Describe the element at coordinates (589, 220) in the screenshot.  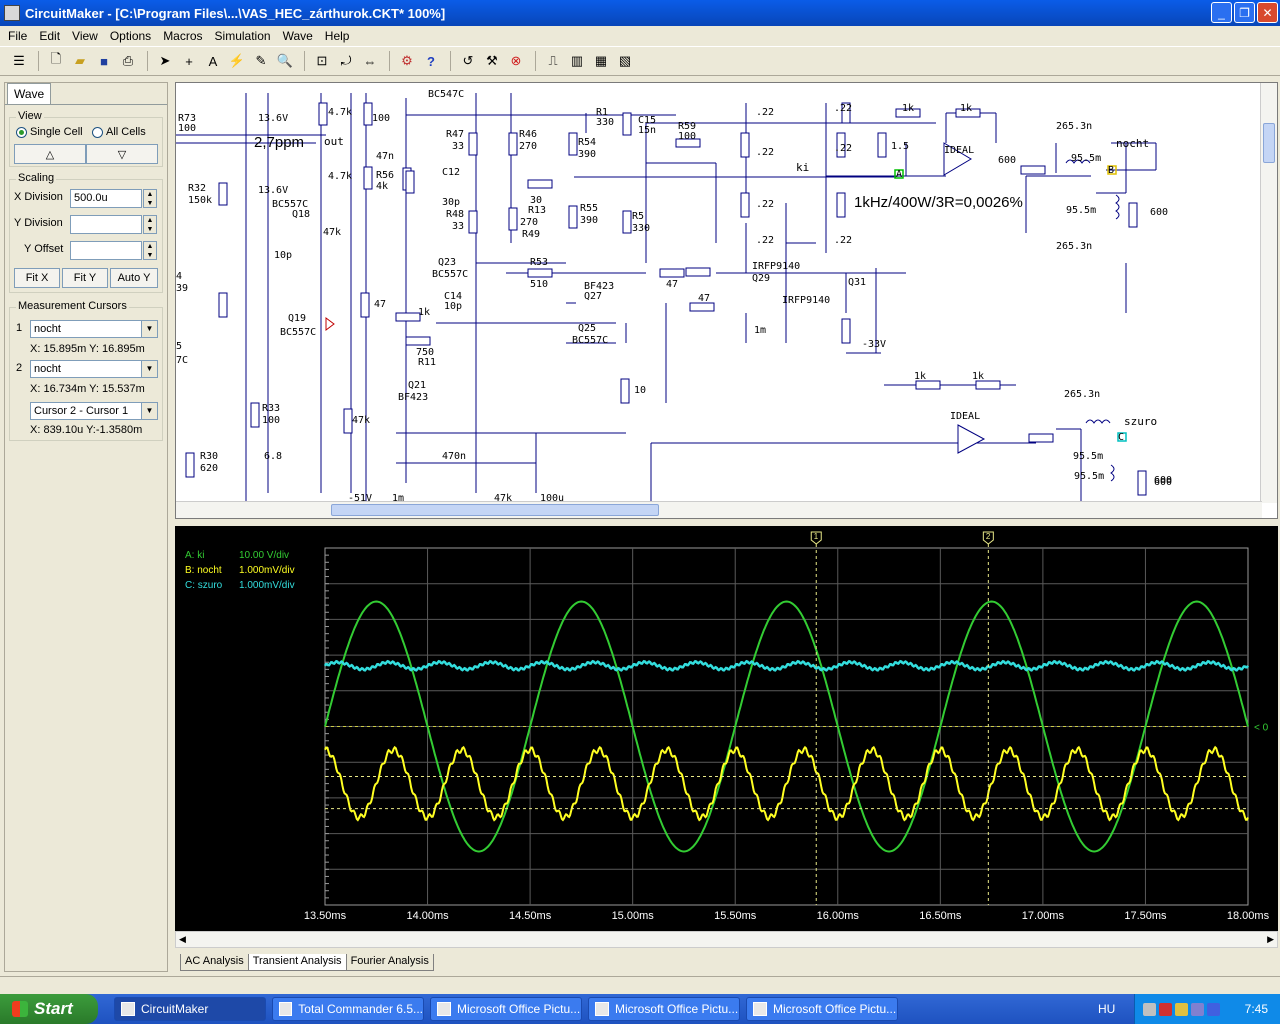
I see `schematic-label: 390` at that location.